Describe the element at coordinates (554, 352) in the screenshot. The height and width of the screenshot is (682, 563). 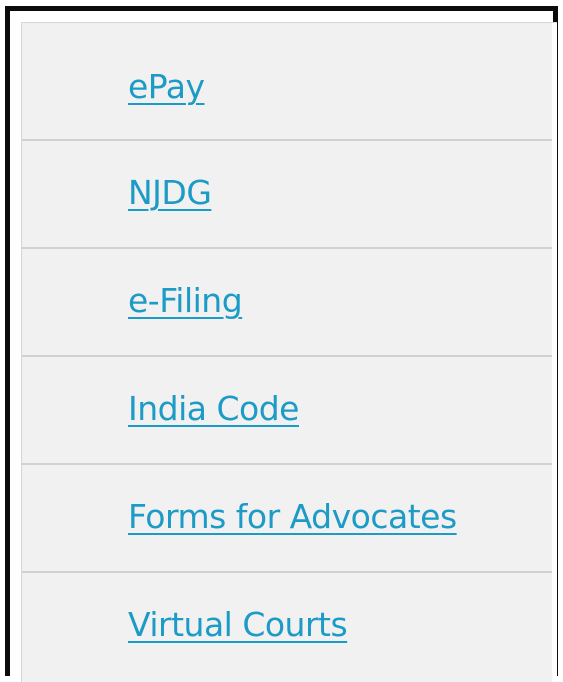
I see `panel-right-edge` at that location.